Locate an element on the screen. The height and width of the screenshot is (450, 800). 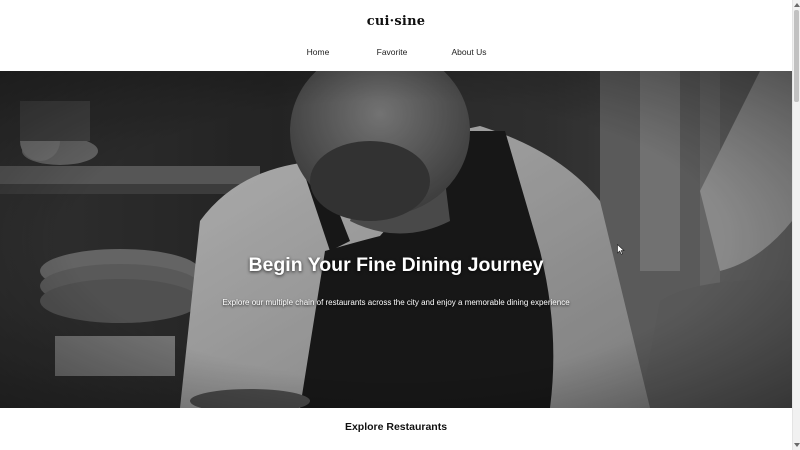
site-logo: cui·sine is located at coordinates (396, 21).